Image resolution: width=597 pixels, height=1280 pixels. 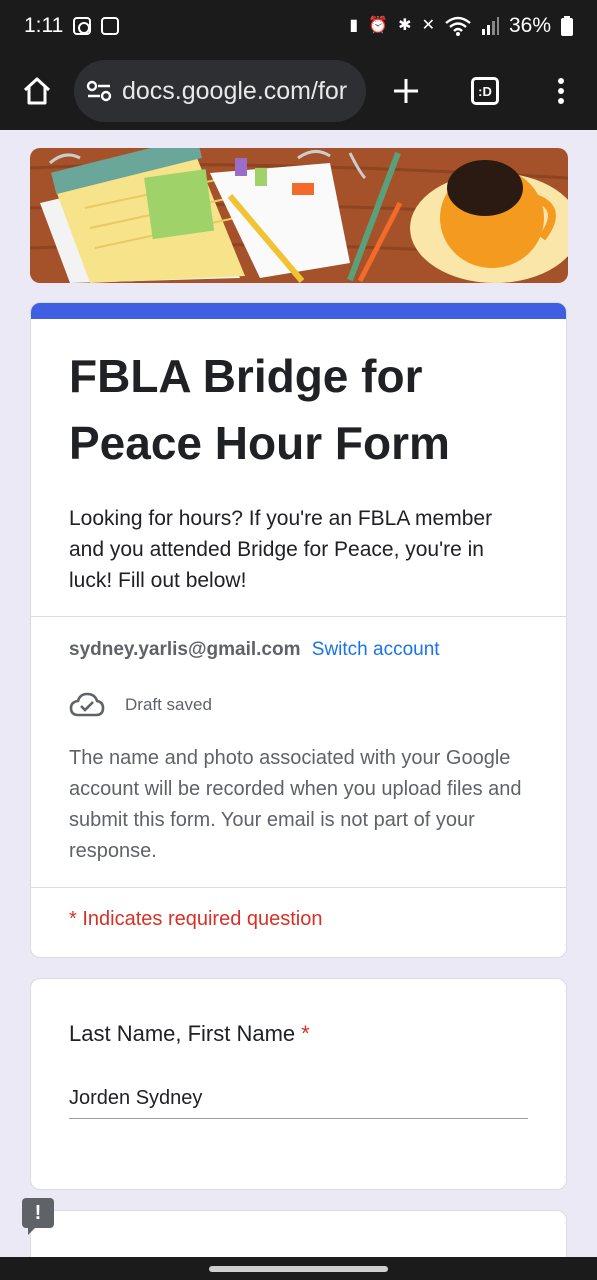 What do you see at coordinates (428, 25) in the screenshot?
I see `mute-icon: ✕` at bounding box center [428, 25].